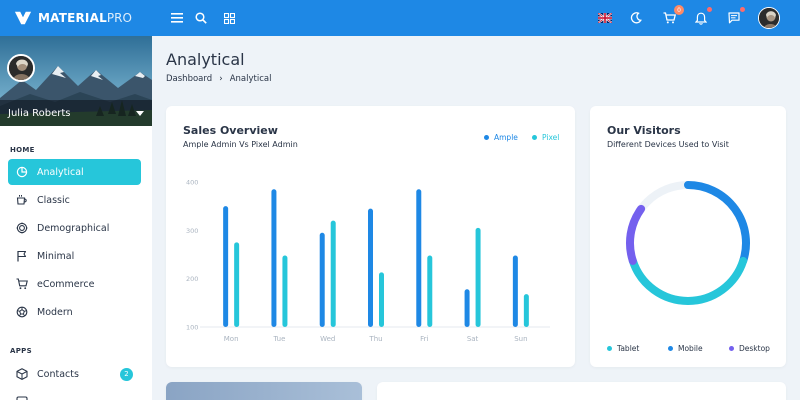 This screenshot has width=800, height=400. Describe the element at coordinates (605, 18) in the screenshot. I see `uk-flag-icon` at that location.